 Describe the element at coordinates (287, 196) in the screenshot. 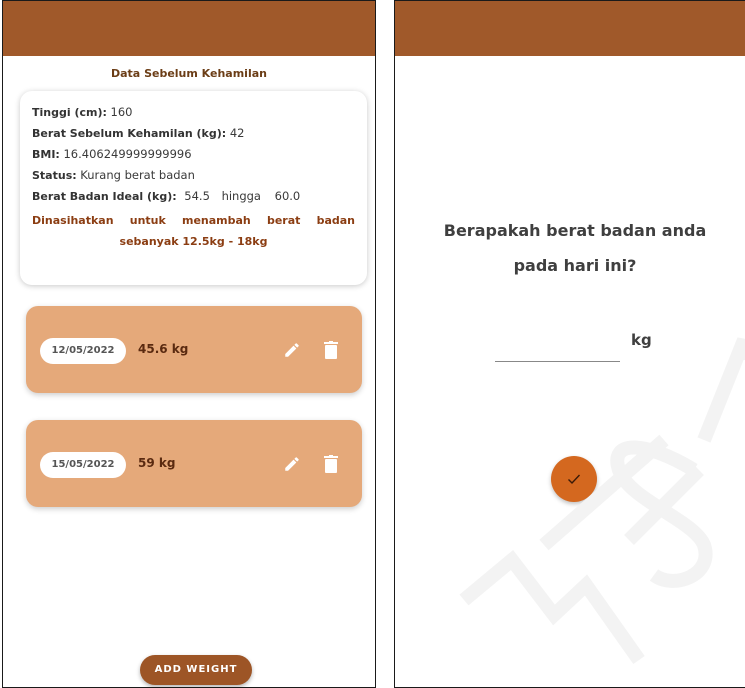

I see `ideal-weight-max: 60.0` at that location.